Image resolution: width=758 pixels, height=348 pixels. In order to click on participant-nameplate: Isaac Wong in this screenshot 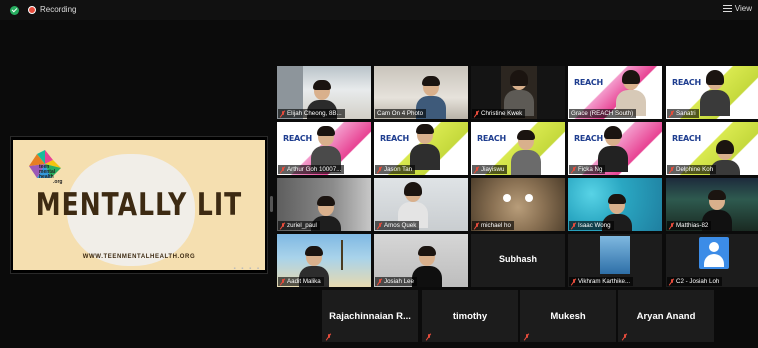, I will do `click(591, 225)`.